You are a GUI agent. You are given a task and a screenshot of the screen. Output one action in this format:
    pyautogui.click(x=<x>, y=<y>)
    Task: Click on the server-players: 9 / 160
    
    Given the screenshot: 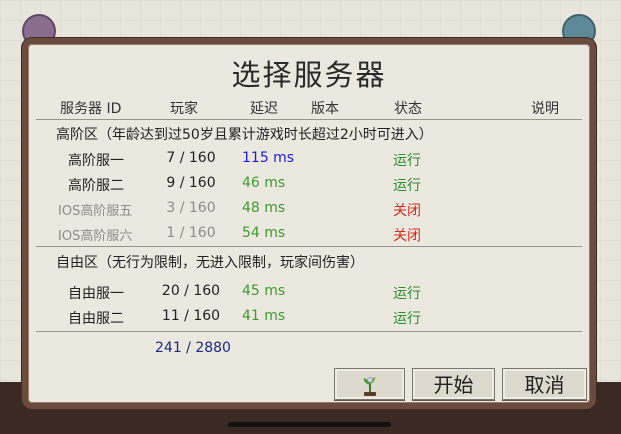 What is the action you would take?
    pyautogui.click(x=191, y=183)
    